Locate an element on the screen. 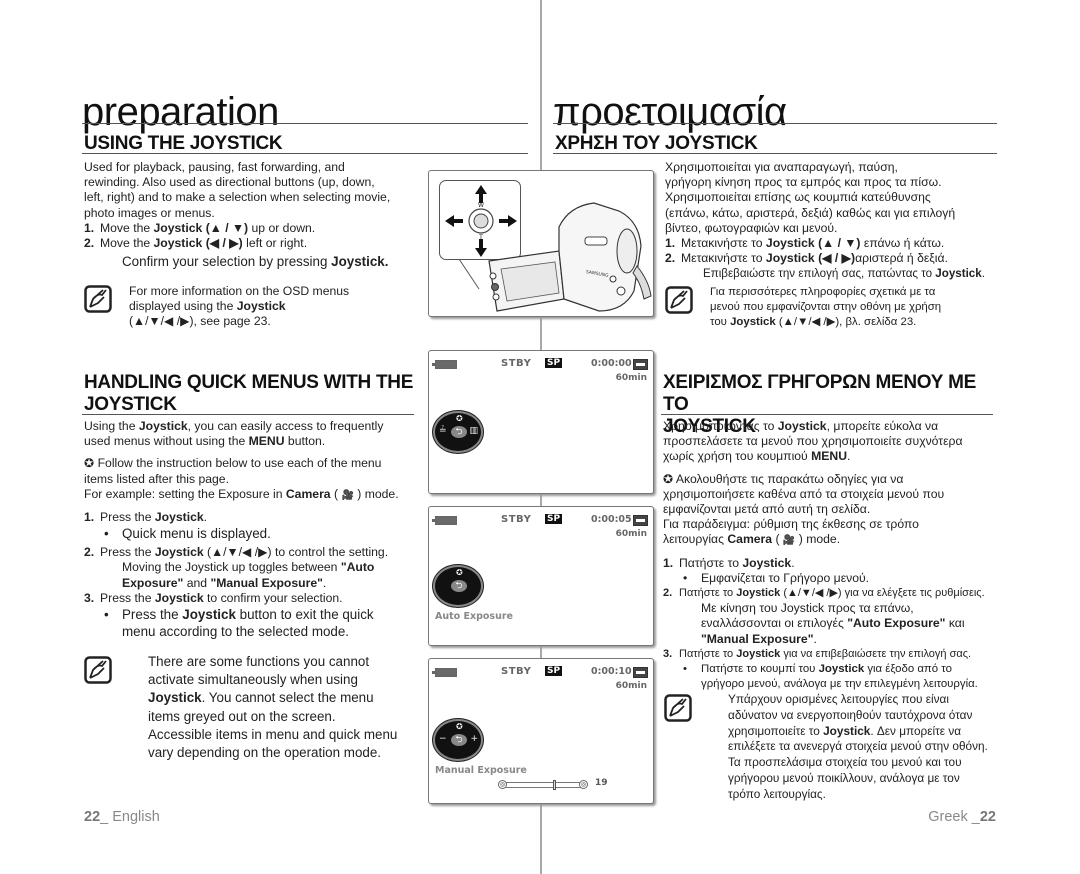 The image size is (1080, 874). chapter-title-en: preparation is located at coordinates (180, 112).